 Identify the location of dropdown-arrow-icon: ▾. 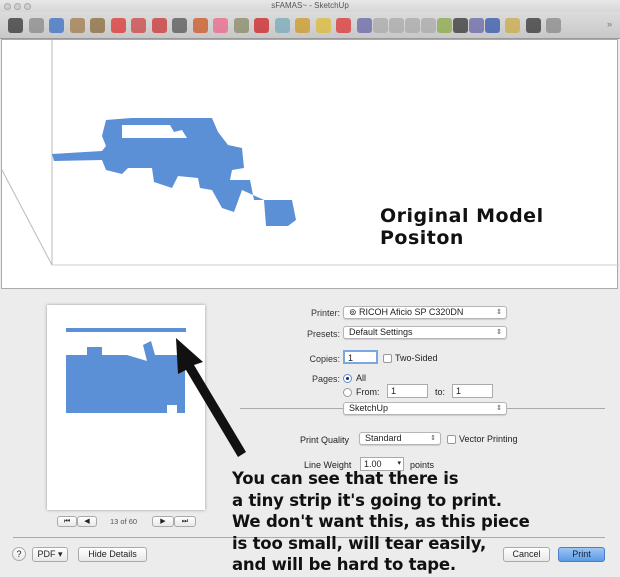
(60, 554).